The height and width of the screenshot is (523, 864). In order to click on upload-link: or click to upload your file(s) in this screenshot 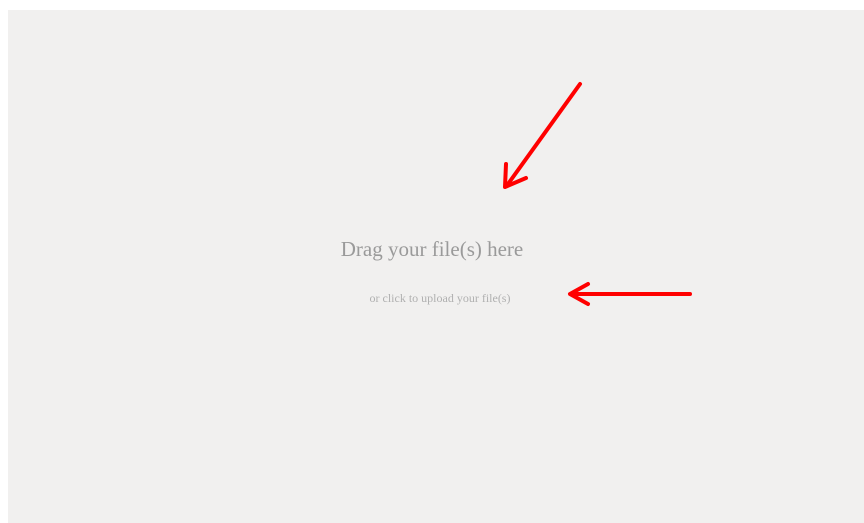, I will do `click(432, 298)`.